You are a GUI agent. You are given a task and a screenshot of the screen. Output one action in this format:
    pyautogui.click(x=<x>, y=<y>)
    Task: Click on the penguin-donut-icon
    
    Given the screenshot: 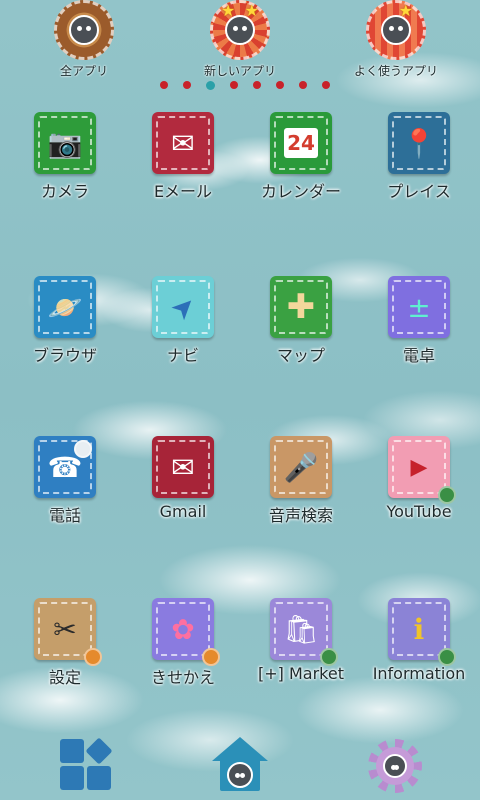 What is the action you would take?
    pyautogui.click(x=84, y=30)
    